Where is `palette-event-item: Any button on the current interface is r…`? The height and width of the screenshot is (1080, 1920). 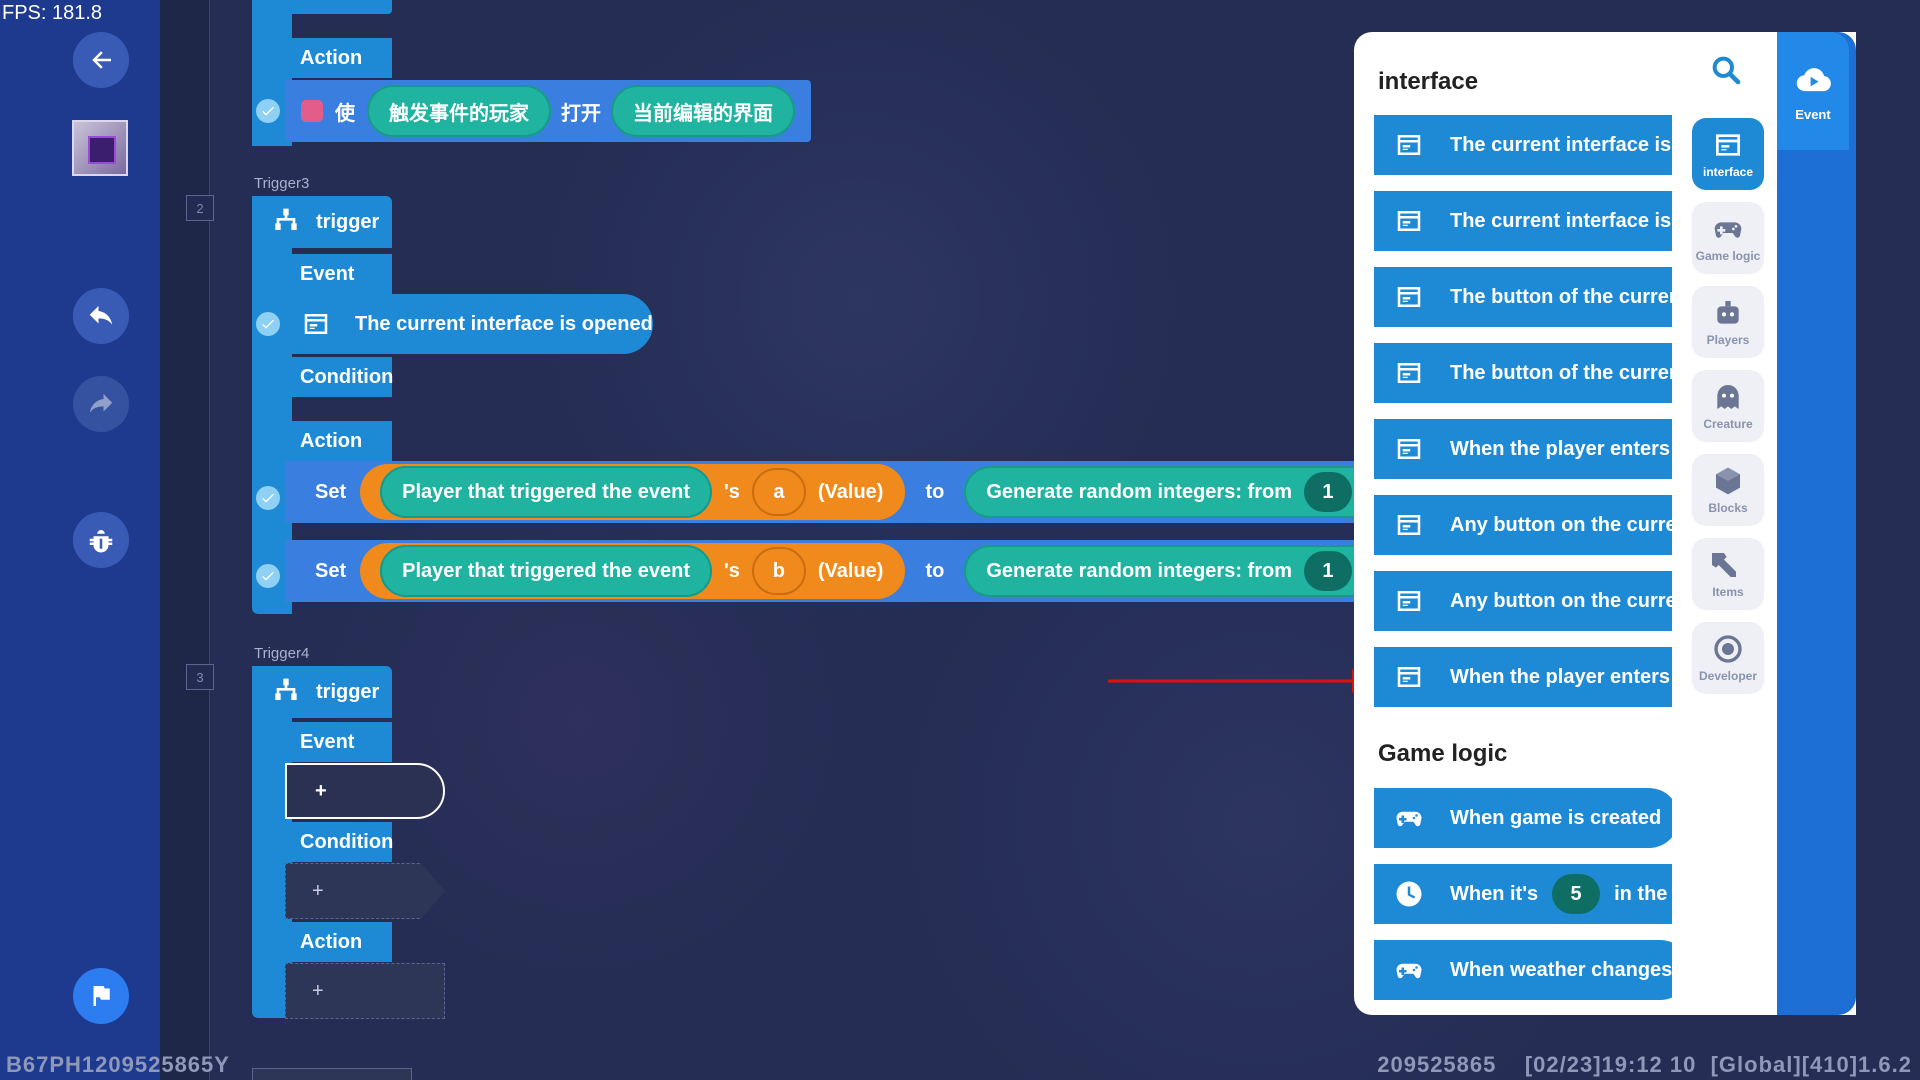 palette-event-item: Any button on the current interface is r… is located at coordinates (1523, 601).